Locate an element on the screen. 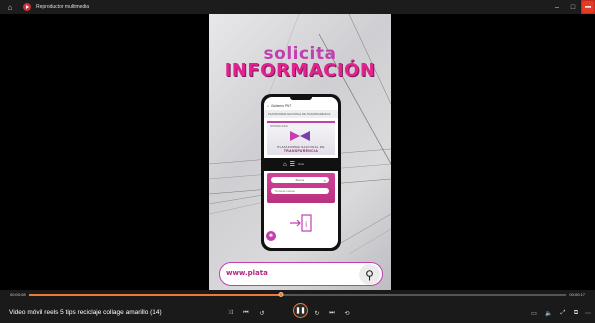 This screenshot has width=595, height=323. seek-bar is located at coordinates (297, 294).